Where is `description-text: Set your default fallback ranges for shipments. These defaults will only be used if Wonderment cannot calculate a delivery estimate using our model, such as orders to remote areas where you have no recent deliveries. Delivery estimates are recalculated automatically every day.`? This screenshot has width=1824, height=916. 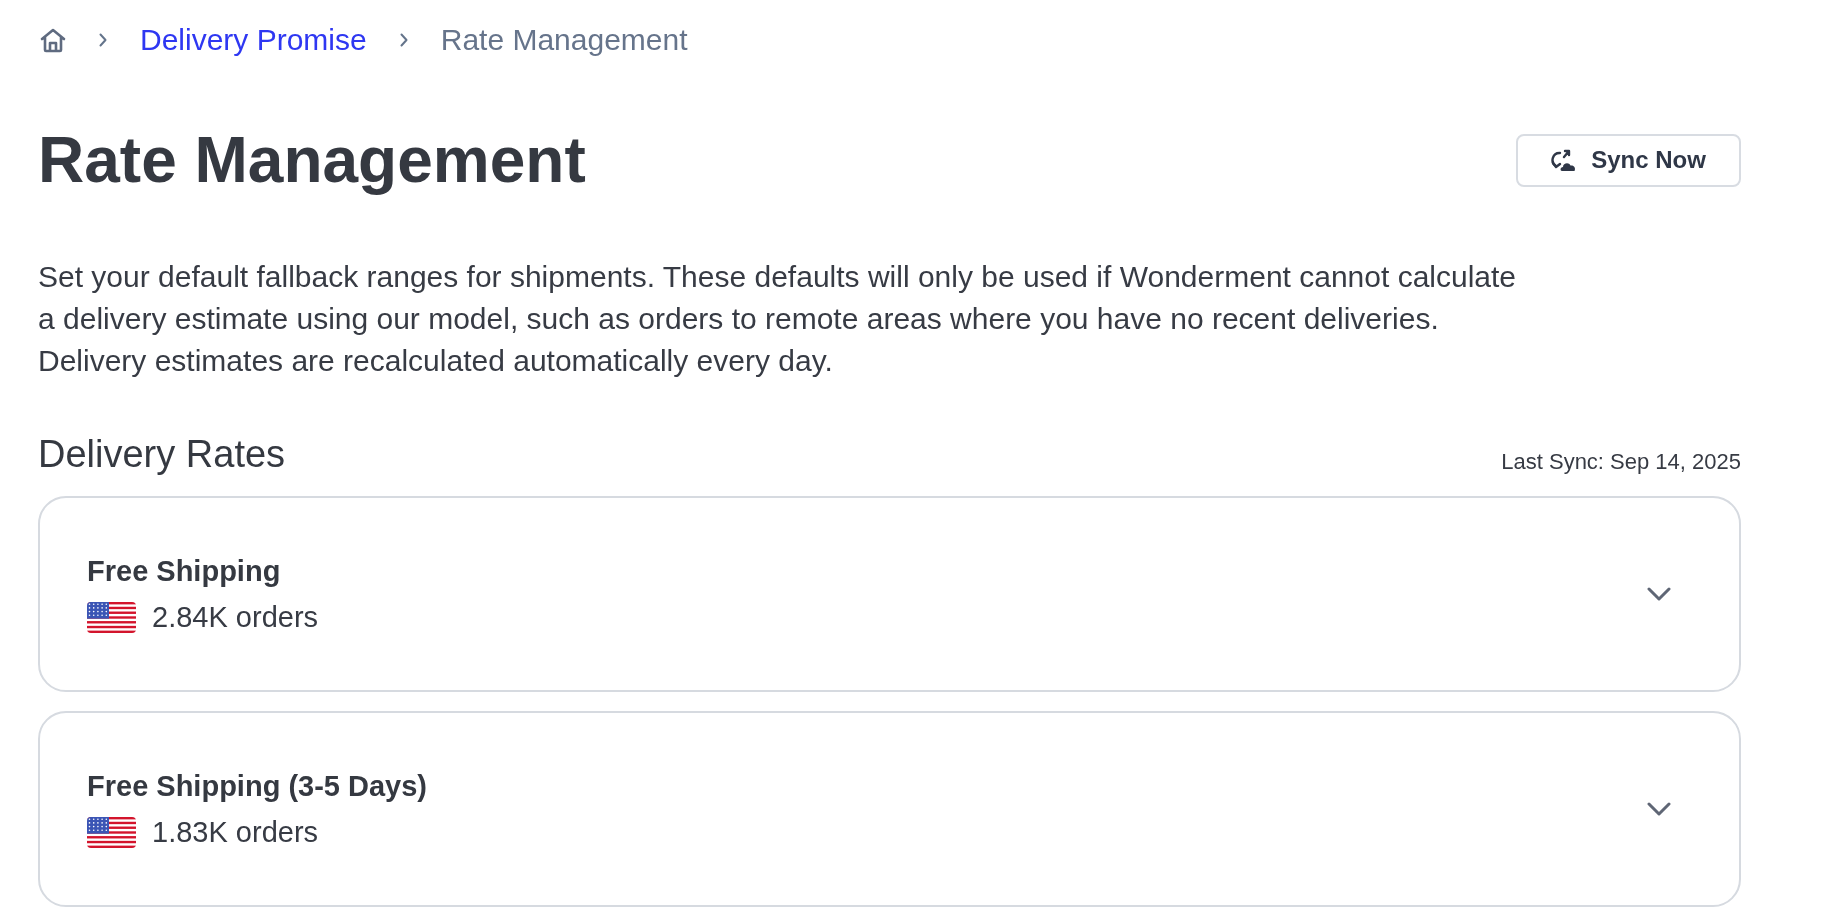
description-text: Set your default fallback ranges for shipments. These defaults will only be used if Wonderment cannot calculate a delivery estimate using our model, such as orders to remote areas where you have no recent deliveries. Delivery estimates are recalculated automatically every day. is located at coordinates (778, 319).